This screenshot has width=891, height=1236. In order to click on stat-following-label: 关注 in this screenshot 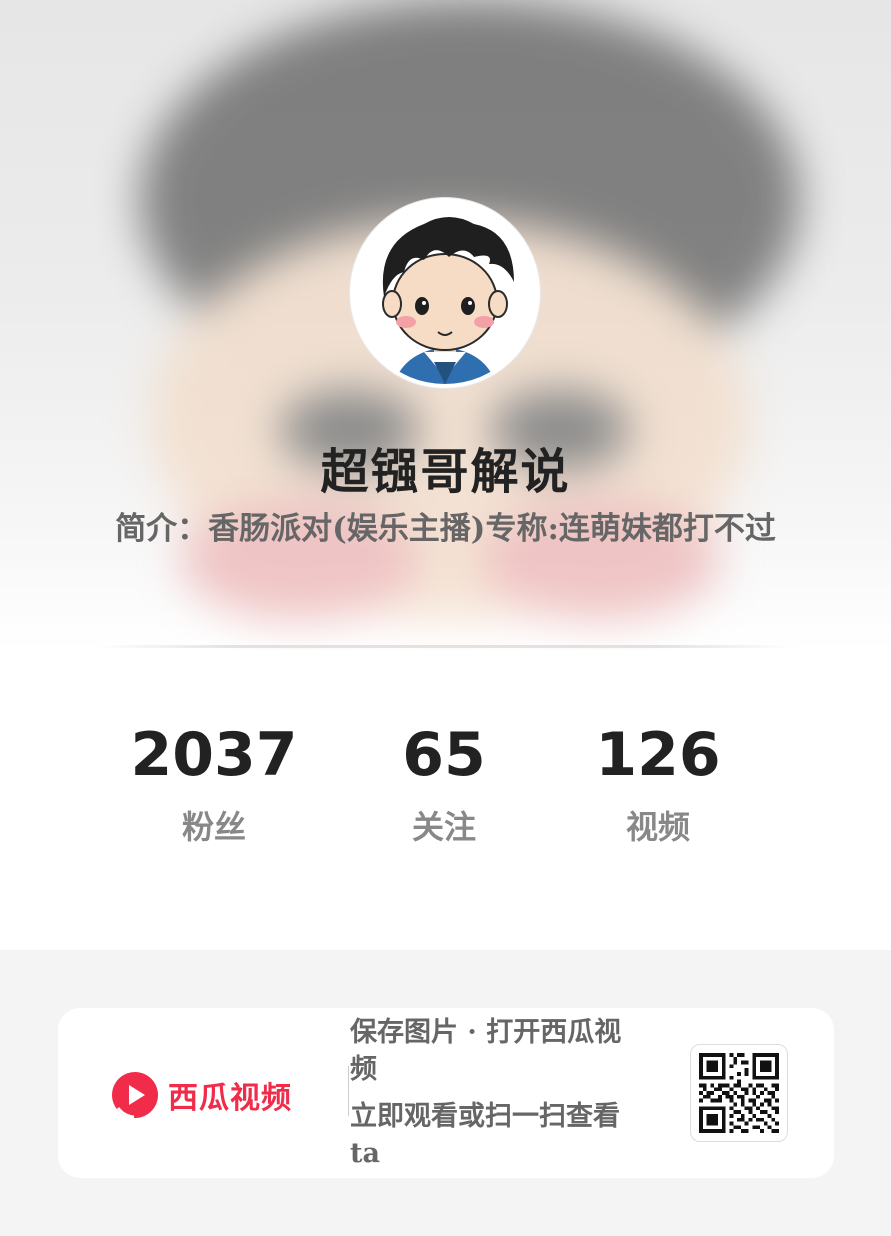, I will do `click(443, 827)`.